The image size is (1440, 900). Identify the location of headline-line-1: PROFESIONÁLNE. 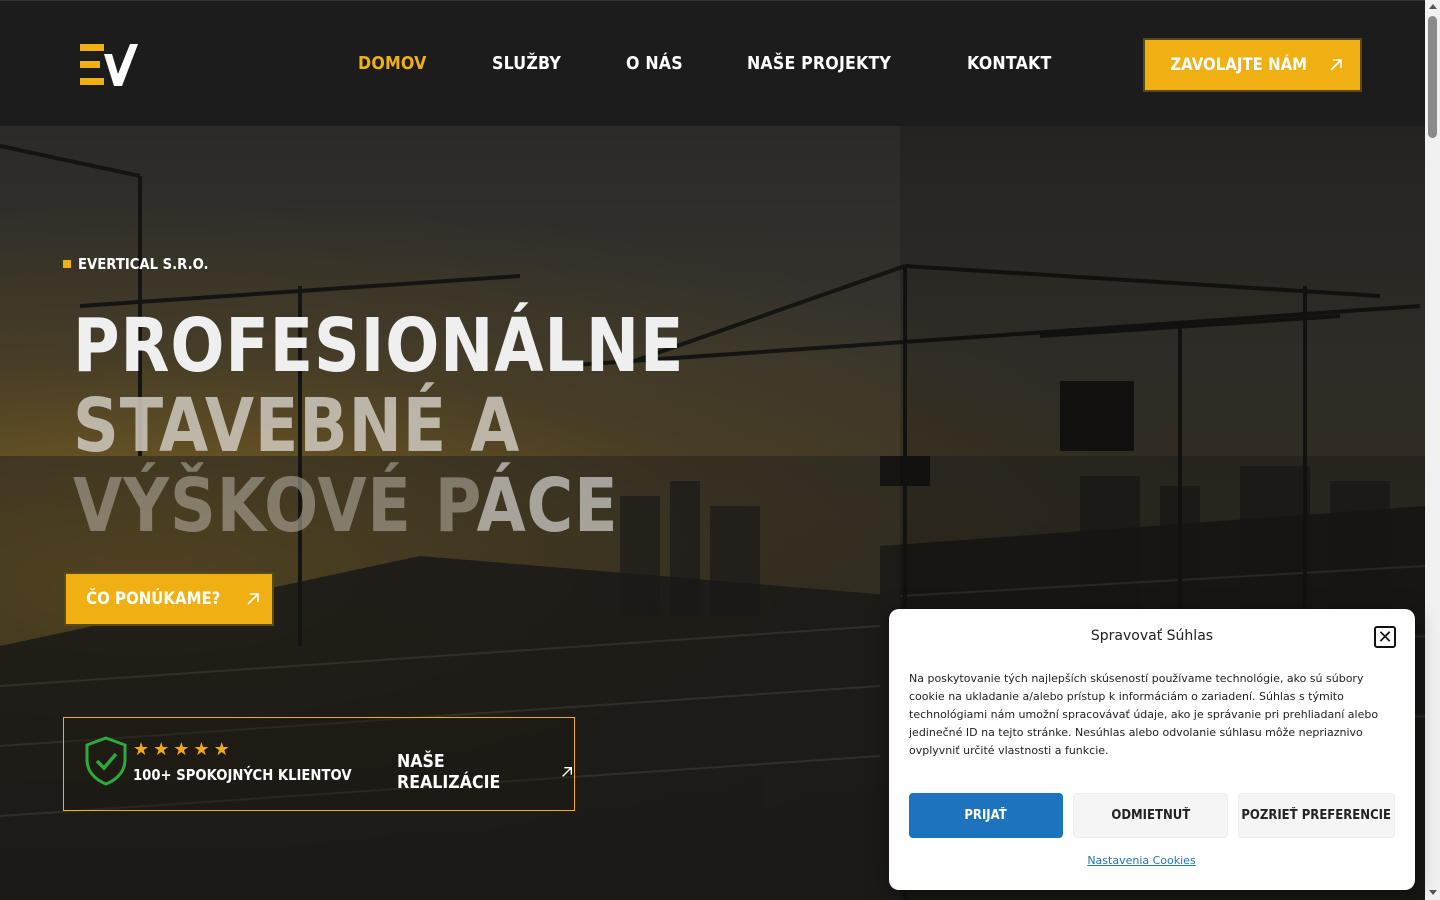
(379, 346).